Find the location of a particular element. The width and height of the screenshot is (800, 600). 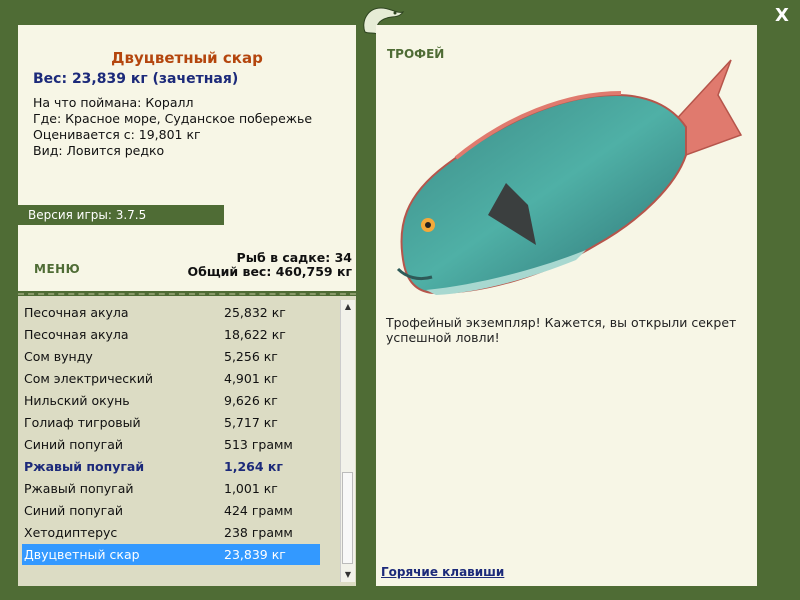

list-item: Сом вунду 5,256 кг is located at coordinates (171, 356).